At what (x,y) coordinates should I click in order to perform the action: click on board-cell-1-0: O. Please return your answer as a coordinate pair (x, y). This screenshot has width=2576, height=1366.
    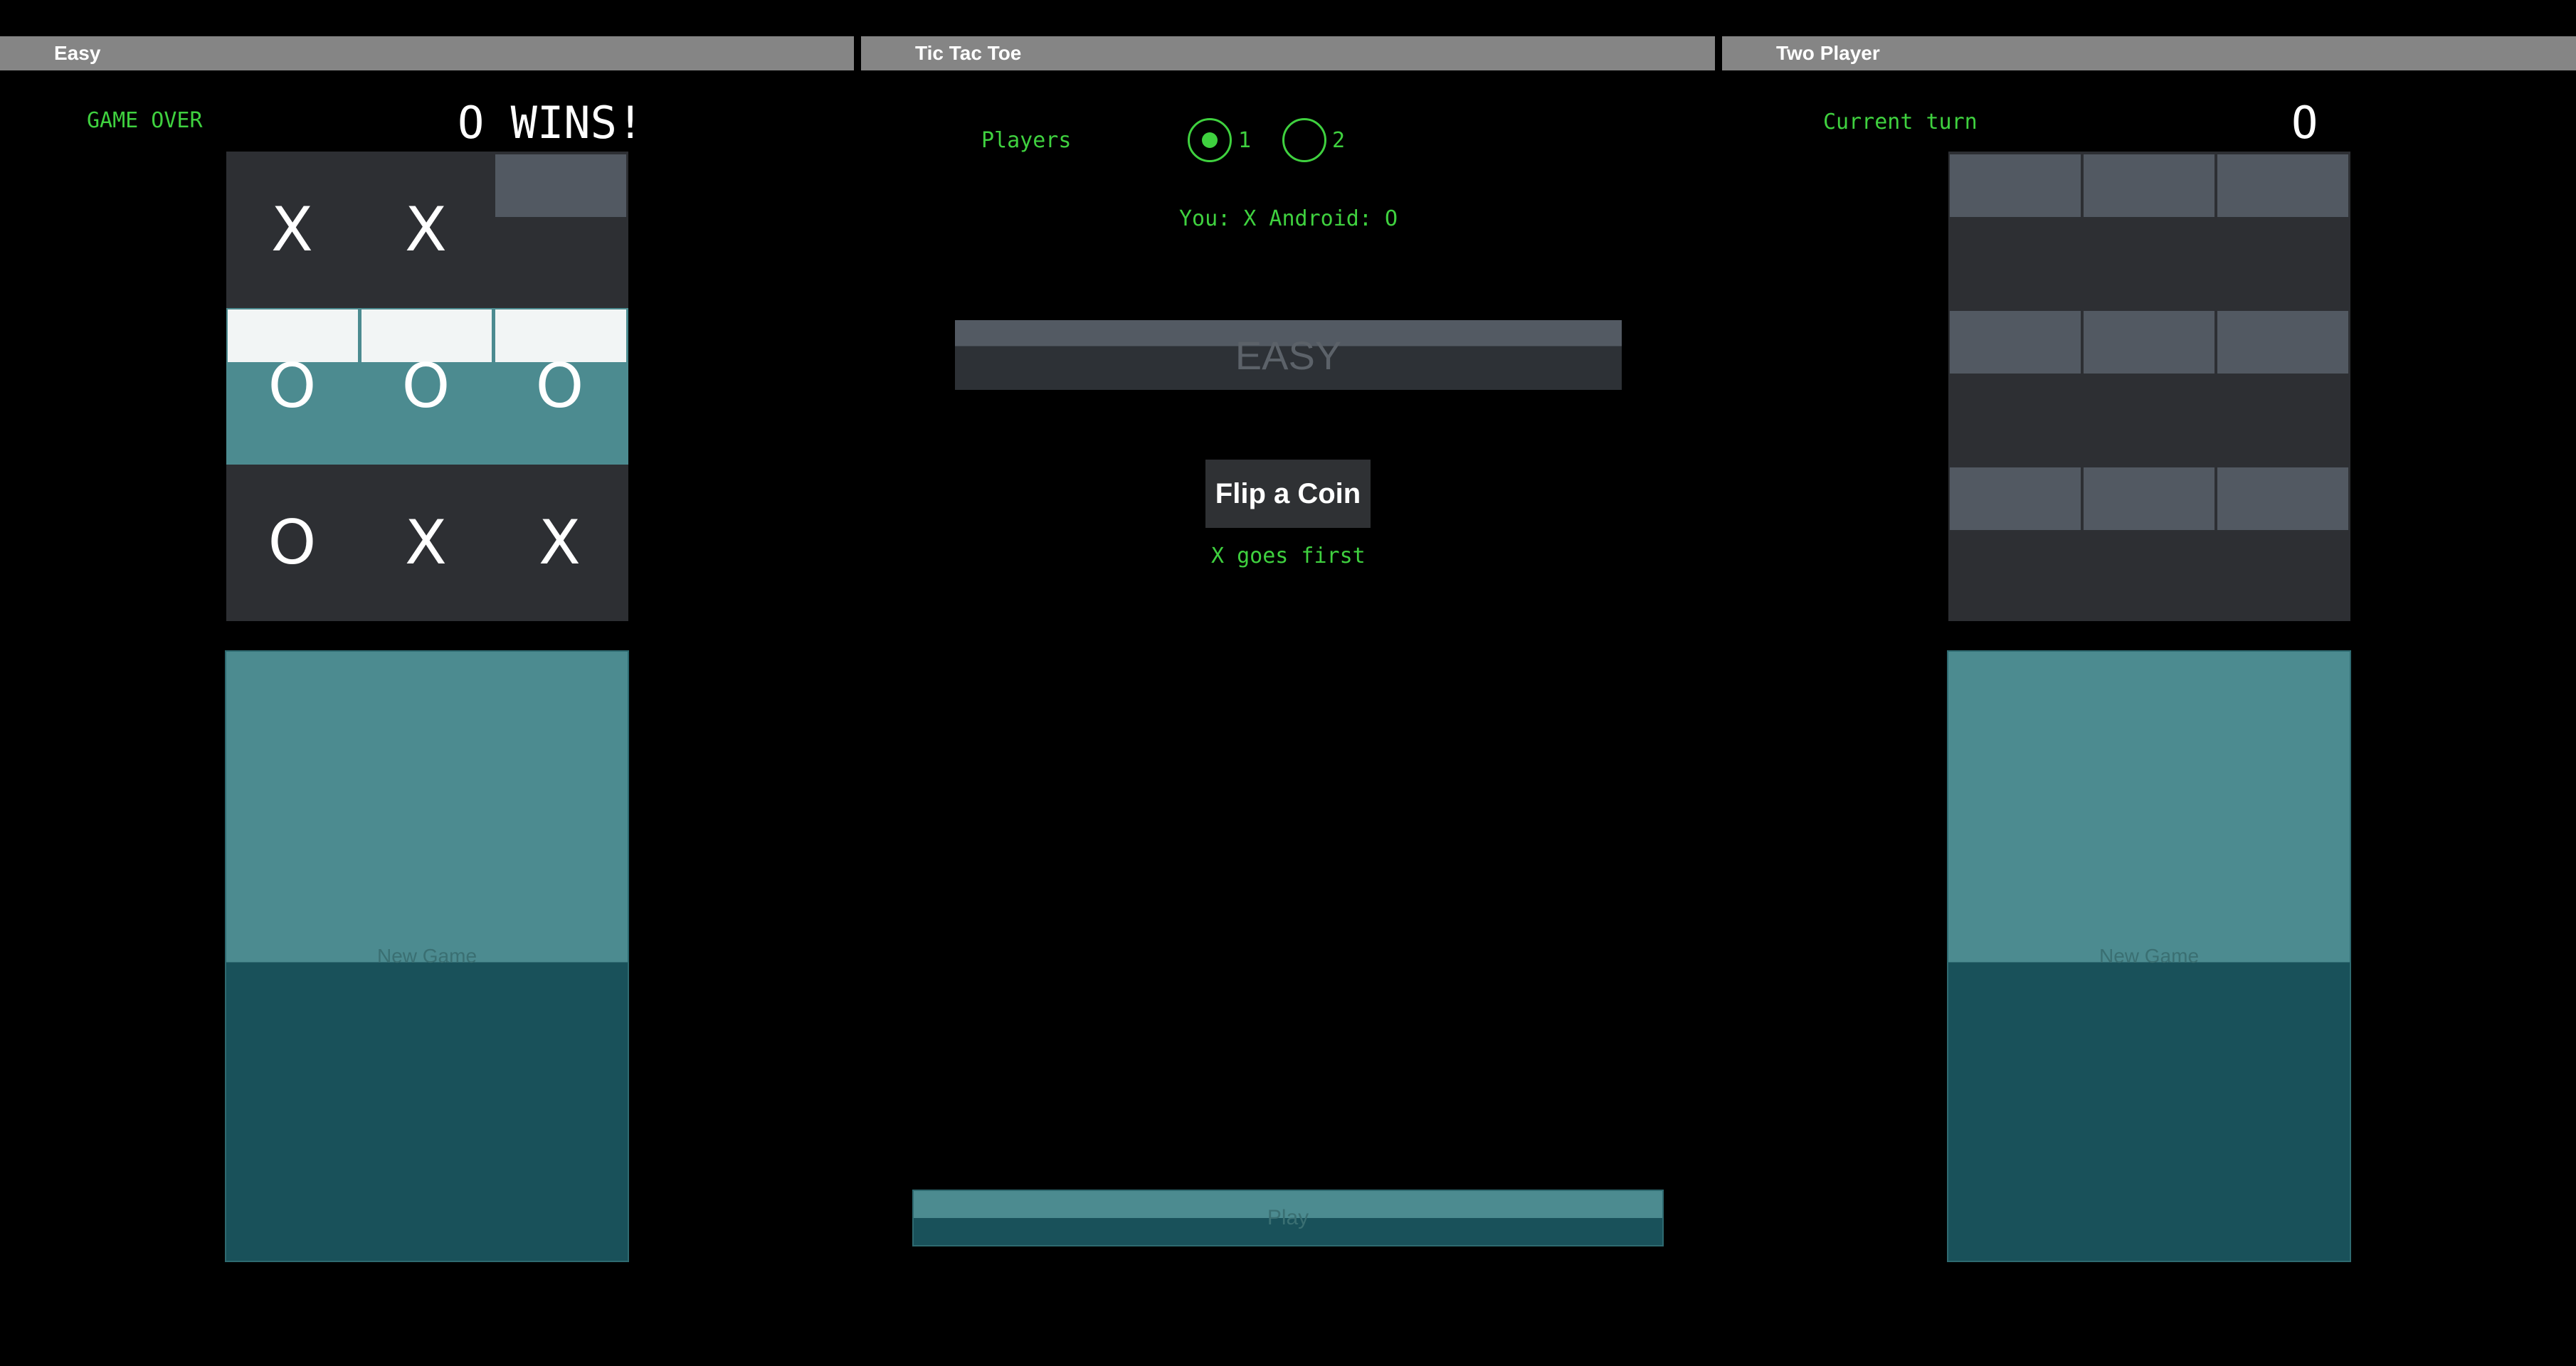
    Looking at the image, I should click on (292, 386).